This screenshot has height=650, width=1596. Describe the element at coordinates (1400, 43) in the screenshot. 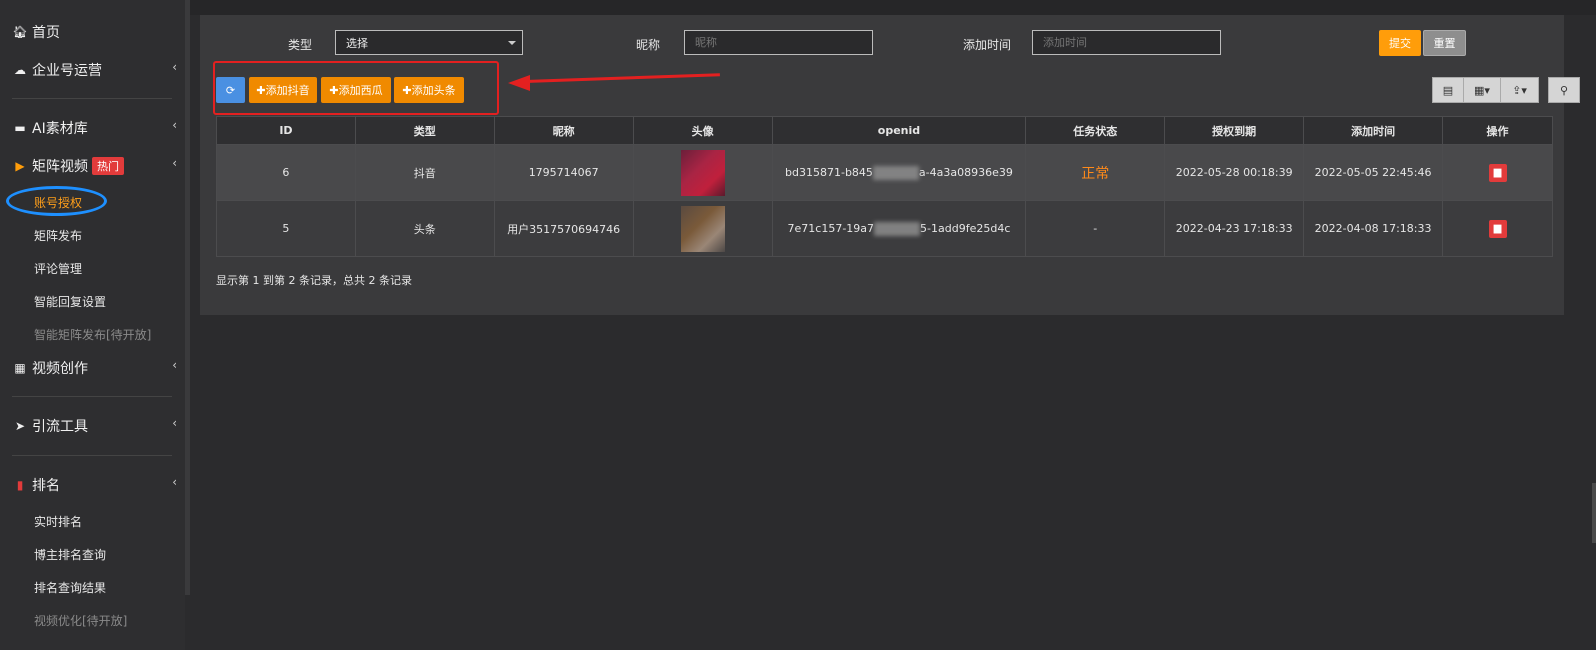

I see `submit-button: 提交` at that location.